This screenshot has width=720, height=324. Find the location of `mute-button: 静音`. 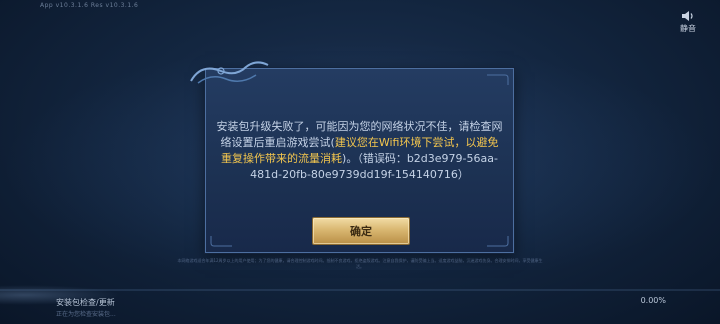

mute-button: 静音 is located at coordinates (688, 24).